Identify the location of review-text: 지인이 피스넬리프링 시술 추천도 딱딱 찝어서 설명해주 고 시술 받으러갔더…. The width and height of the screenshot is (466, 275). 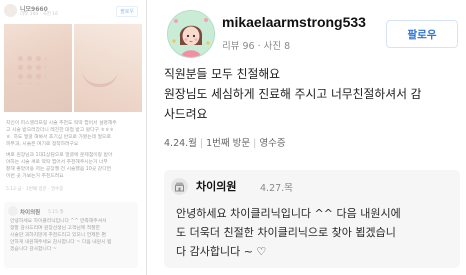
(61, 134).